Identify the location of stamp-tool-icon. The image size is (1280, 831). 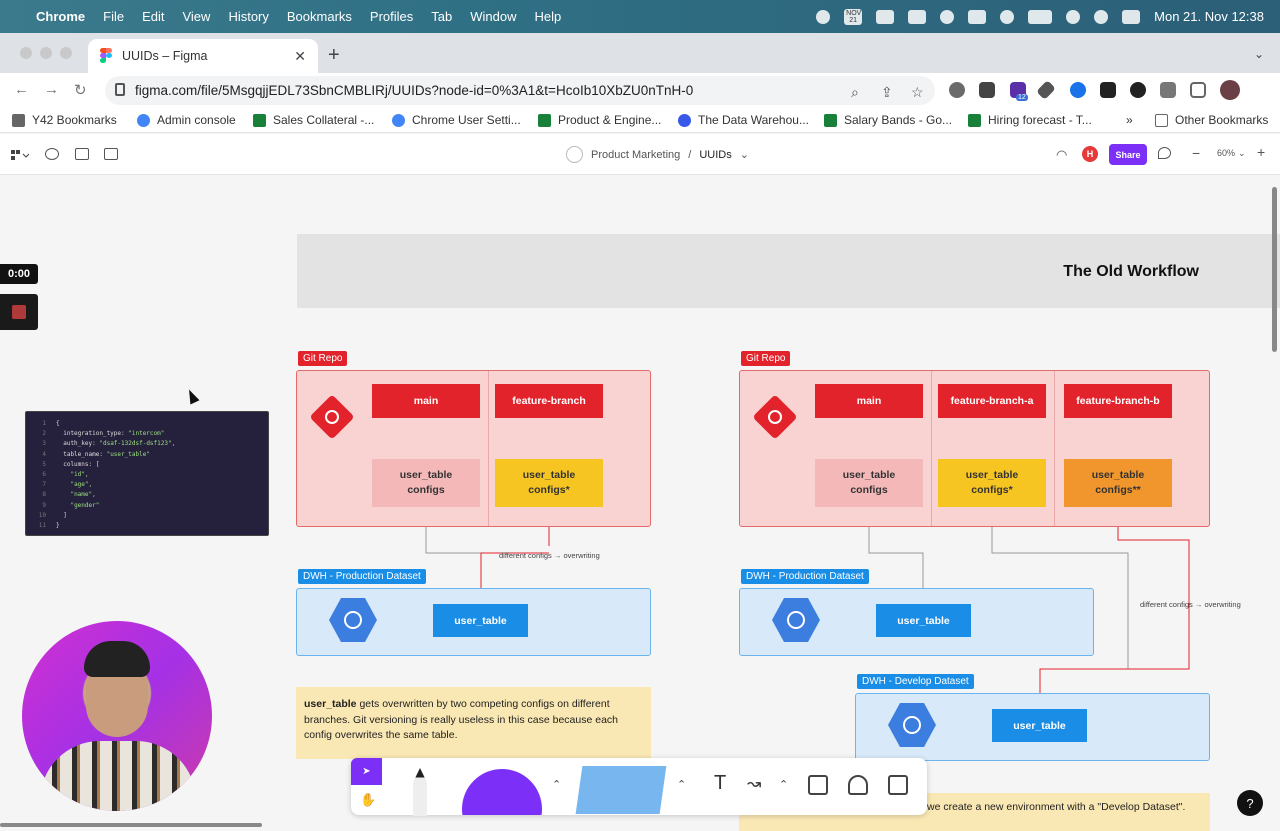
(858, 785).